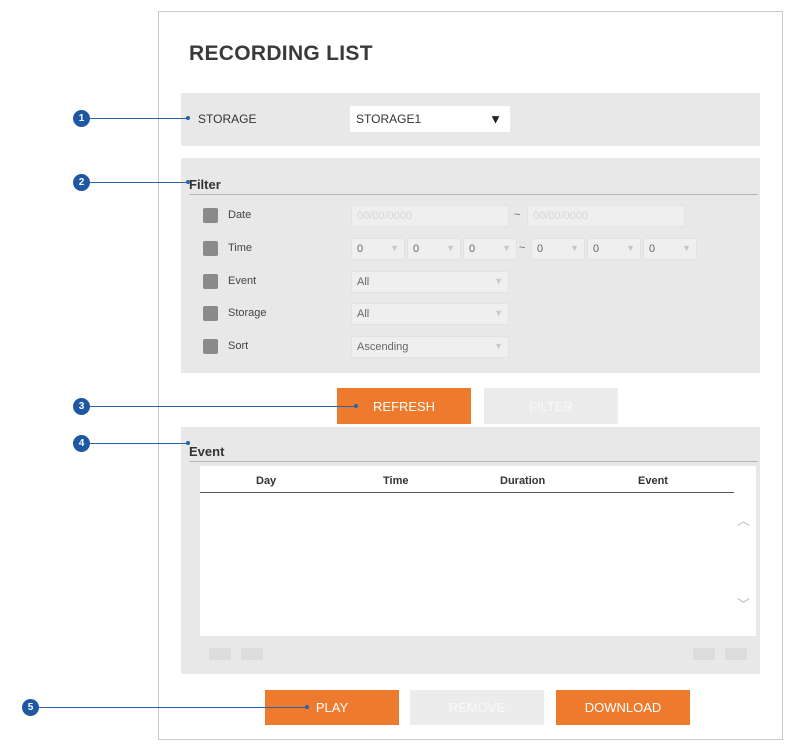 The image size is (796, 754). I want to click on column-header-event: Event, so click(653, 481).